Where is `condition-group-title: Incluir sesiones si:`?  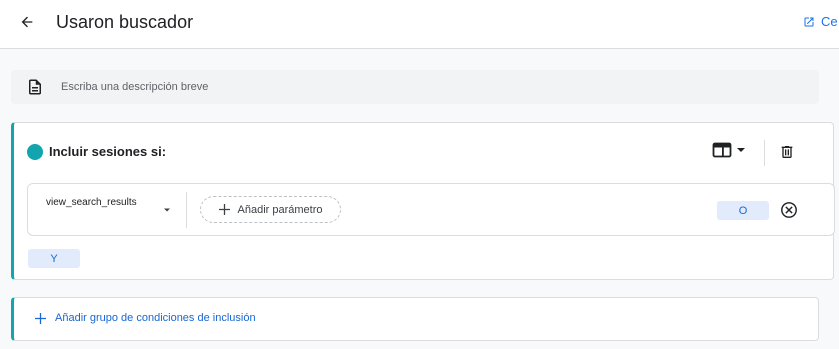
condition-group-title: Incluir sesiones si: is located at coordinates (108, 151).